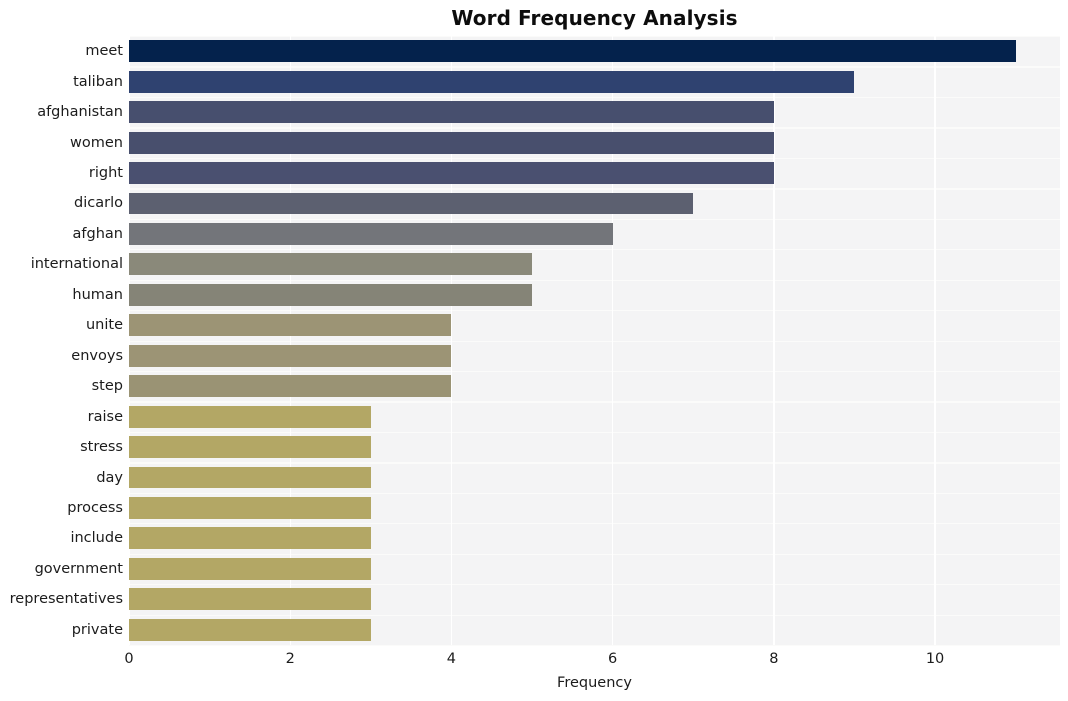 The height and width of the screenshot is (701, 1068). I want to click on y-axis-tick-label: private, so click(97, 629).